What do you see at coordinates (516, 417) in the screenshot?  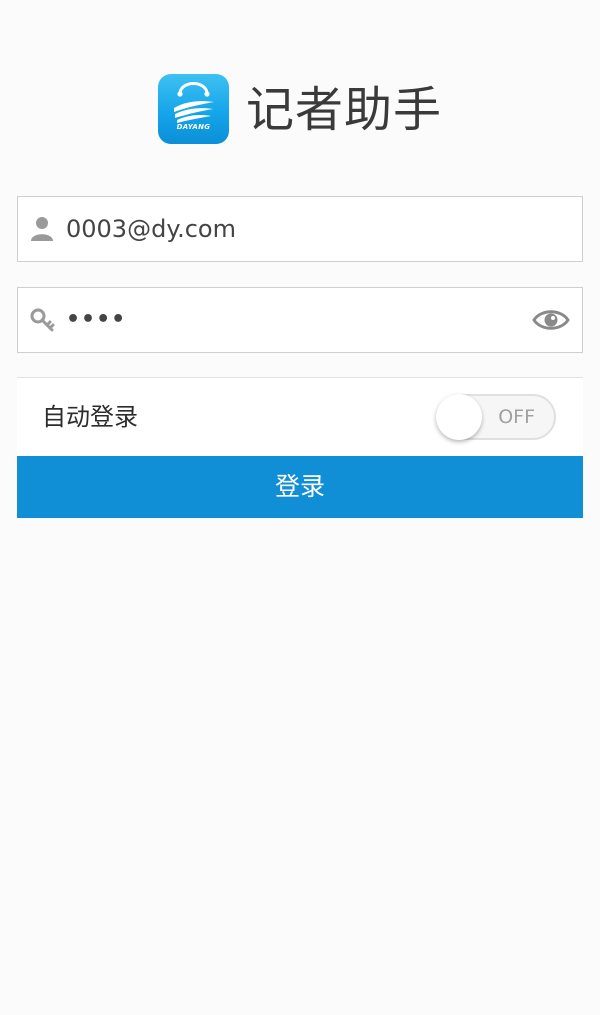 I see `toggle-state-text: OFF` at bounding box center [516, 417].